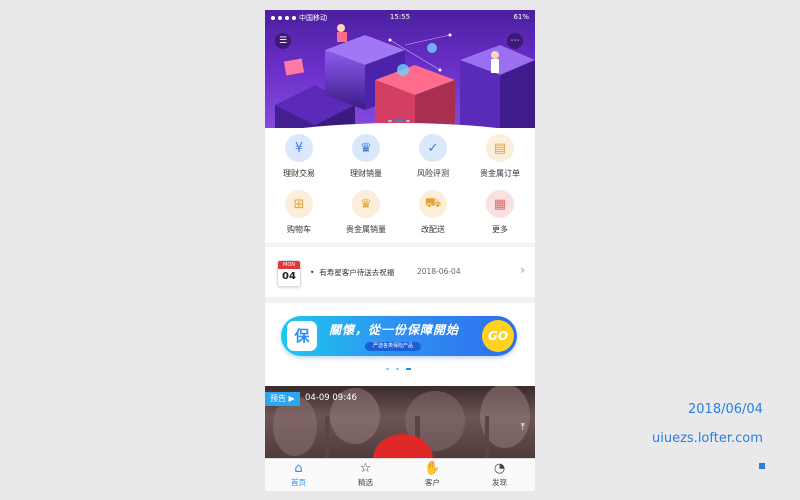  Describe the element at coordinates (499, 468) in the screenshot. I see `compass-icon: ◔` at that location.